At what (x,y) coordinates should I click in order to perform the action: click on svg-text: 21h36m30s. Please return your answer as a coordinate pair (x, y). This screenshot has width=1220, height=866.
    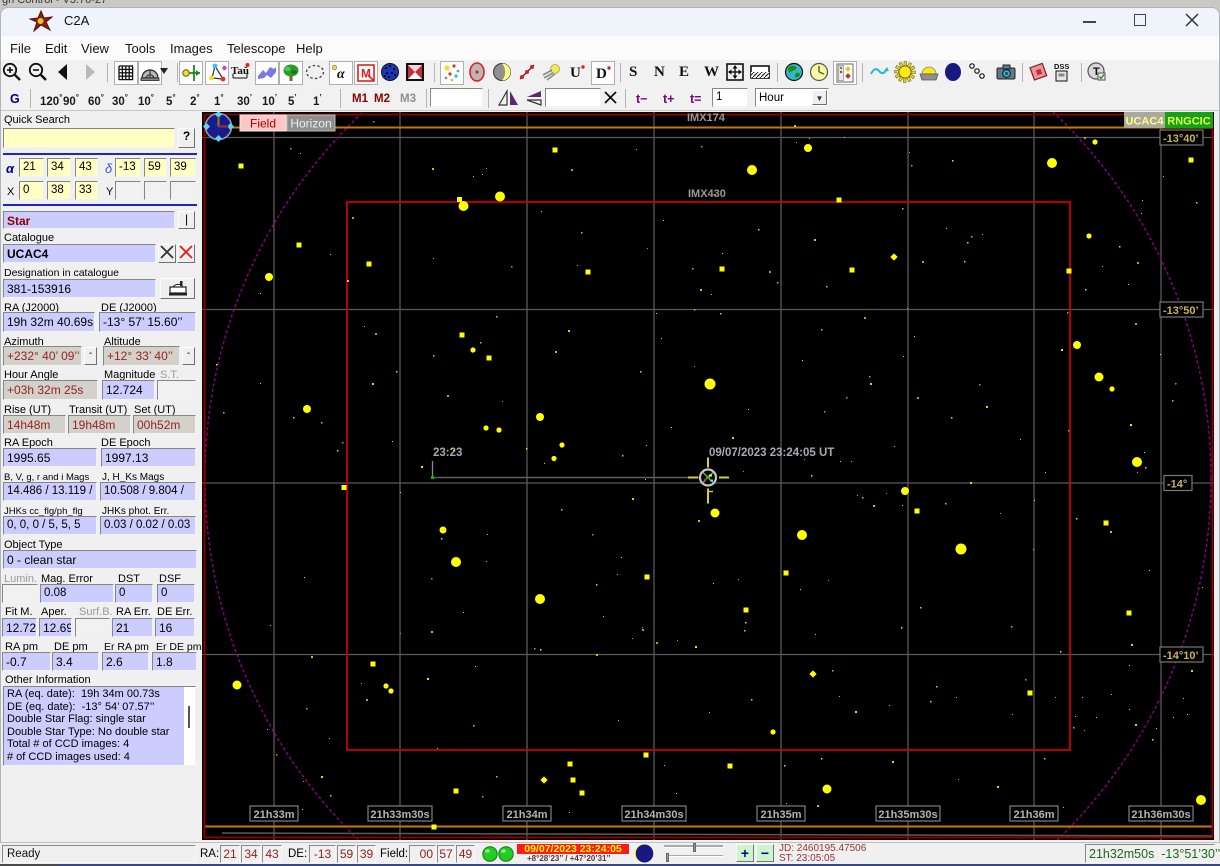
    Looking at the image, I should click on (1160, 815).